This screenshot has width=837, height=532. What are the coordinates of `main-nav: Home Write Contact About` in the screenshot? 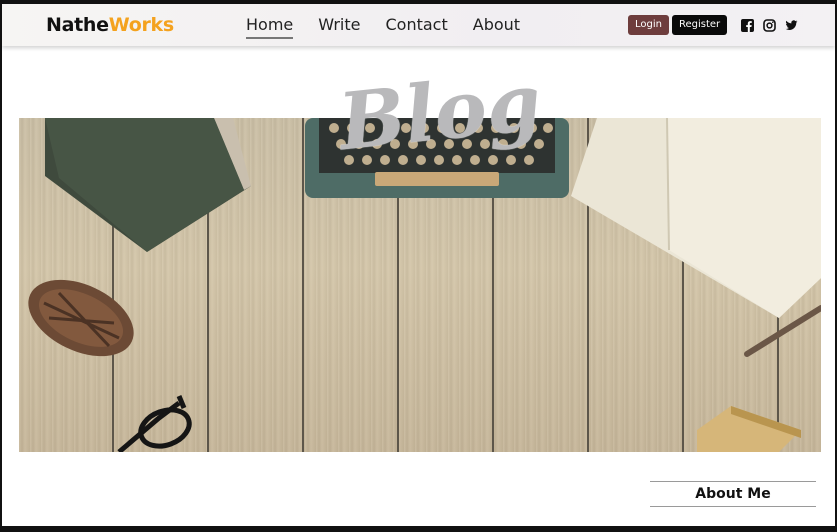 It's located at (383, 27).